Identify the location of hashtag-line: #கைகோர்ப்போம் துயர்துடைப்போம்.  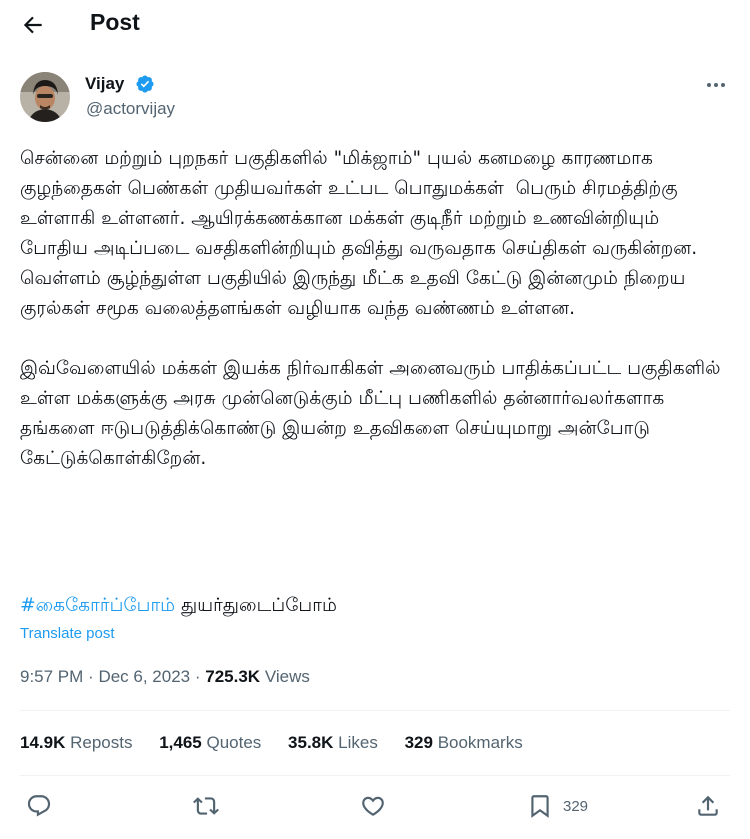
(178, 606).